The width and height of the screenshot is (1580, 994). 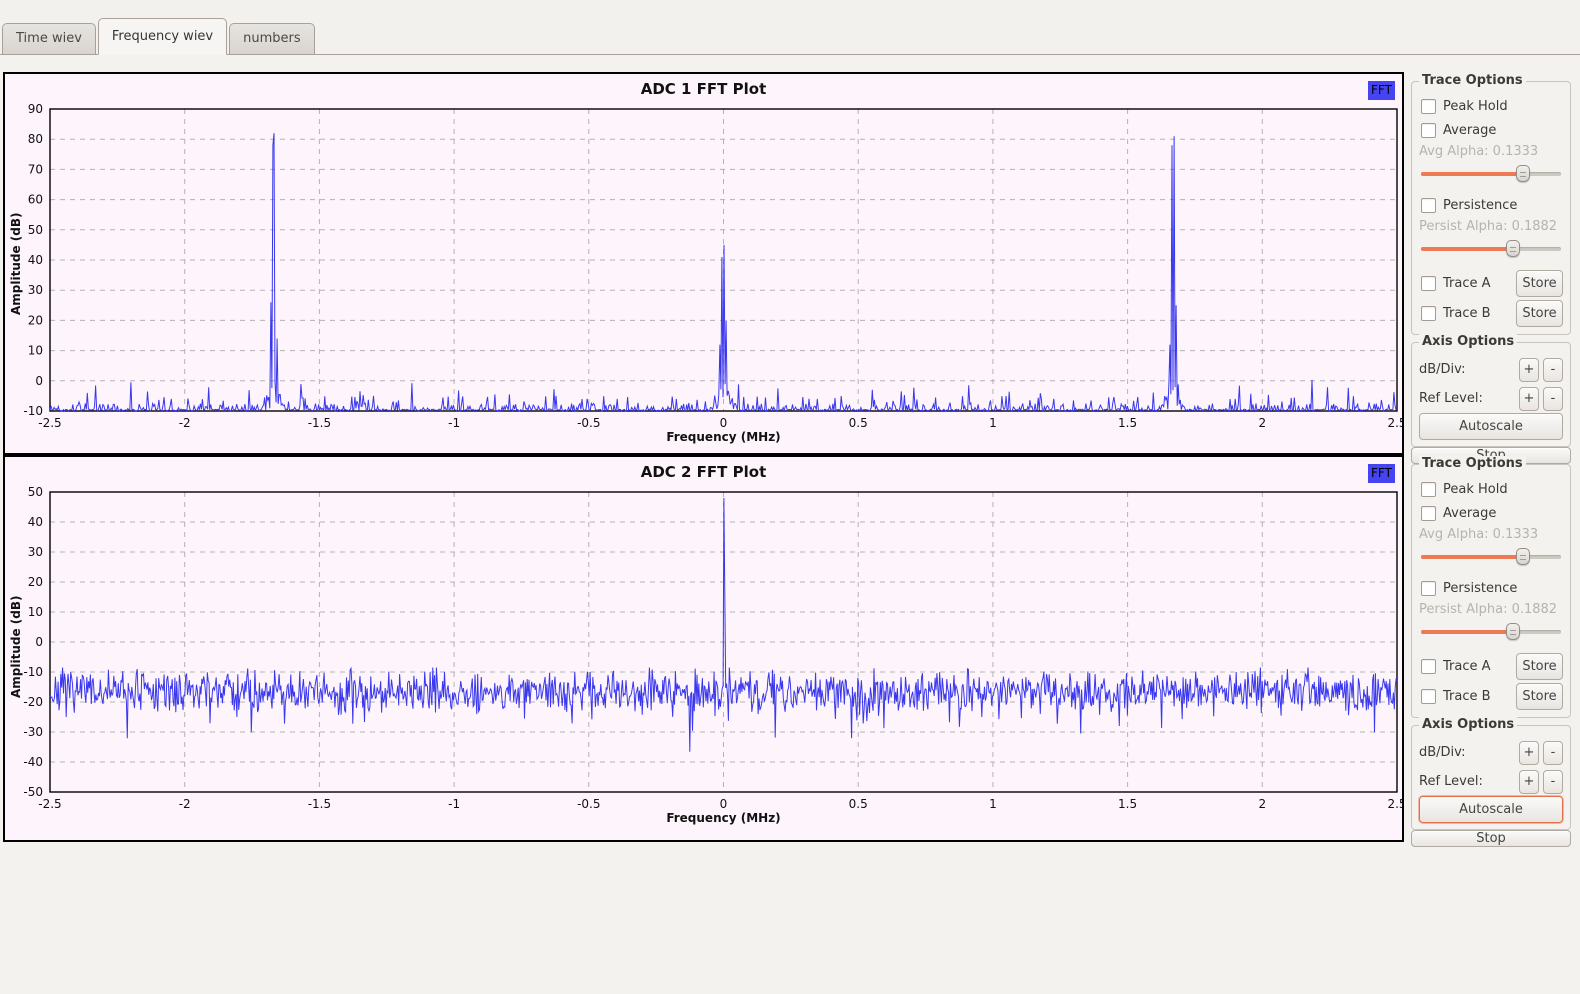 I want to click on x-tick-label: -0.5, so click(x=588, y=804).